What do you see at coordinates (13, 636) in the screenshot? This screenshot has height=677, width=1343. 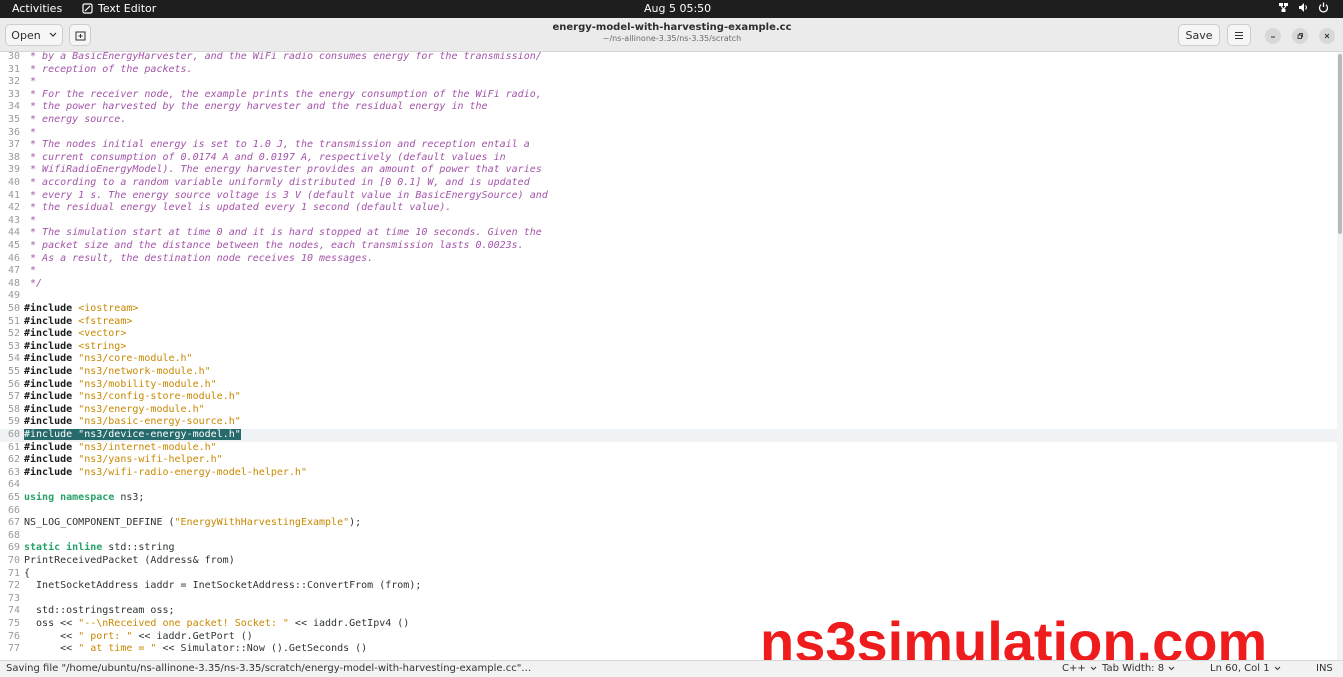 I see `line-number: 76` at bounding box center [13, 636].